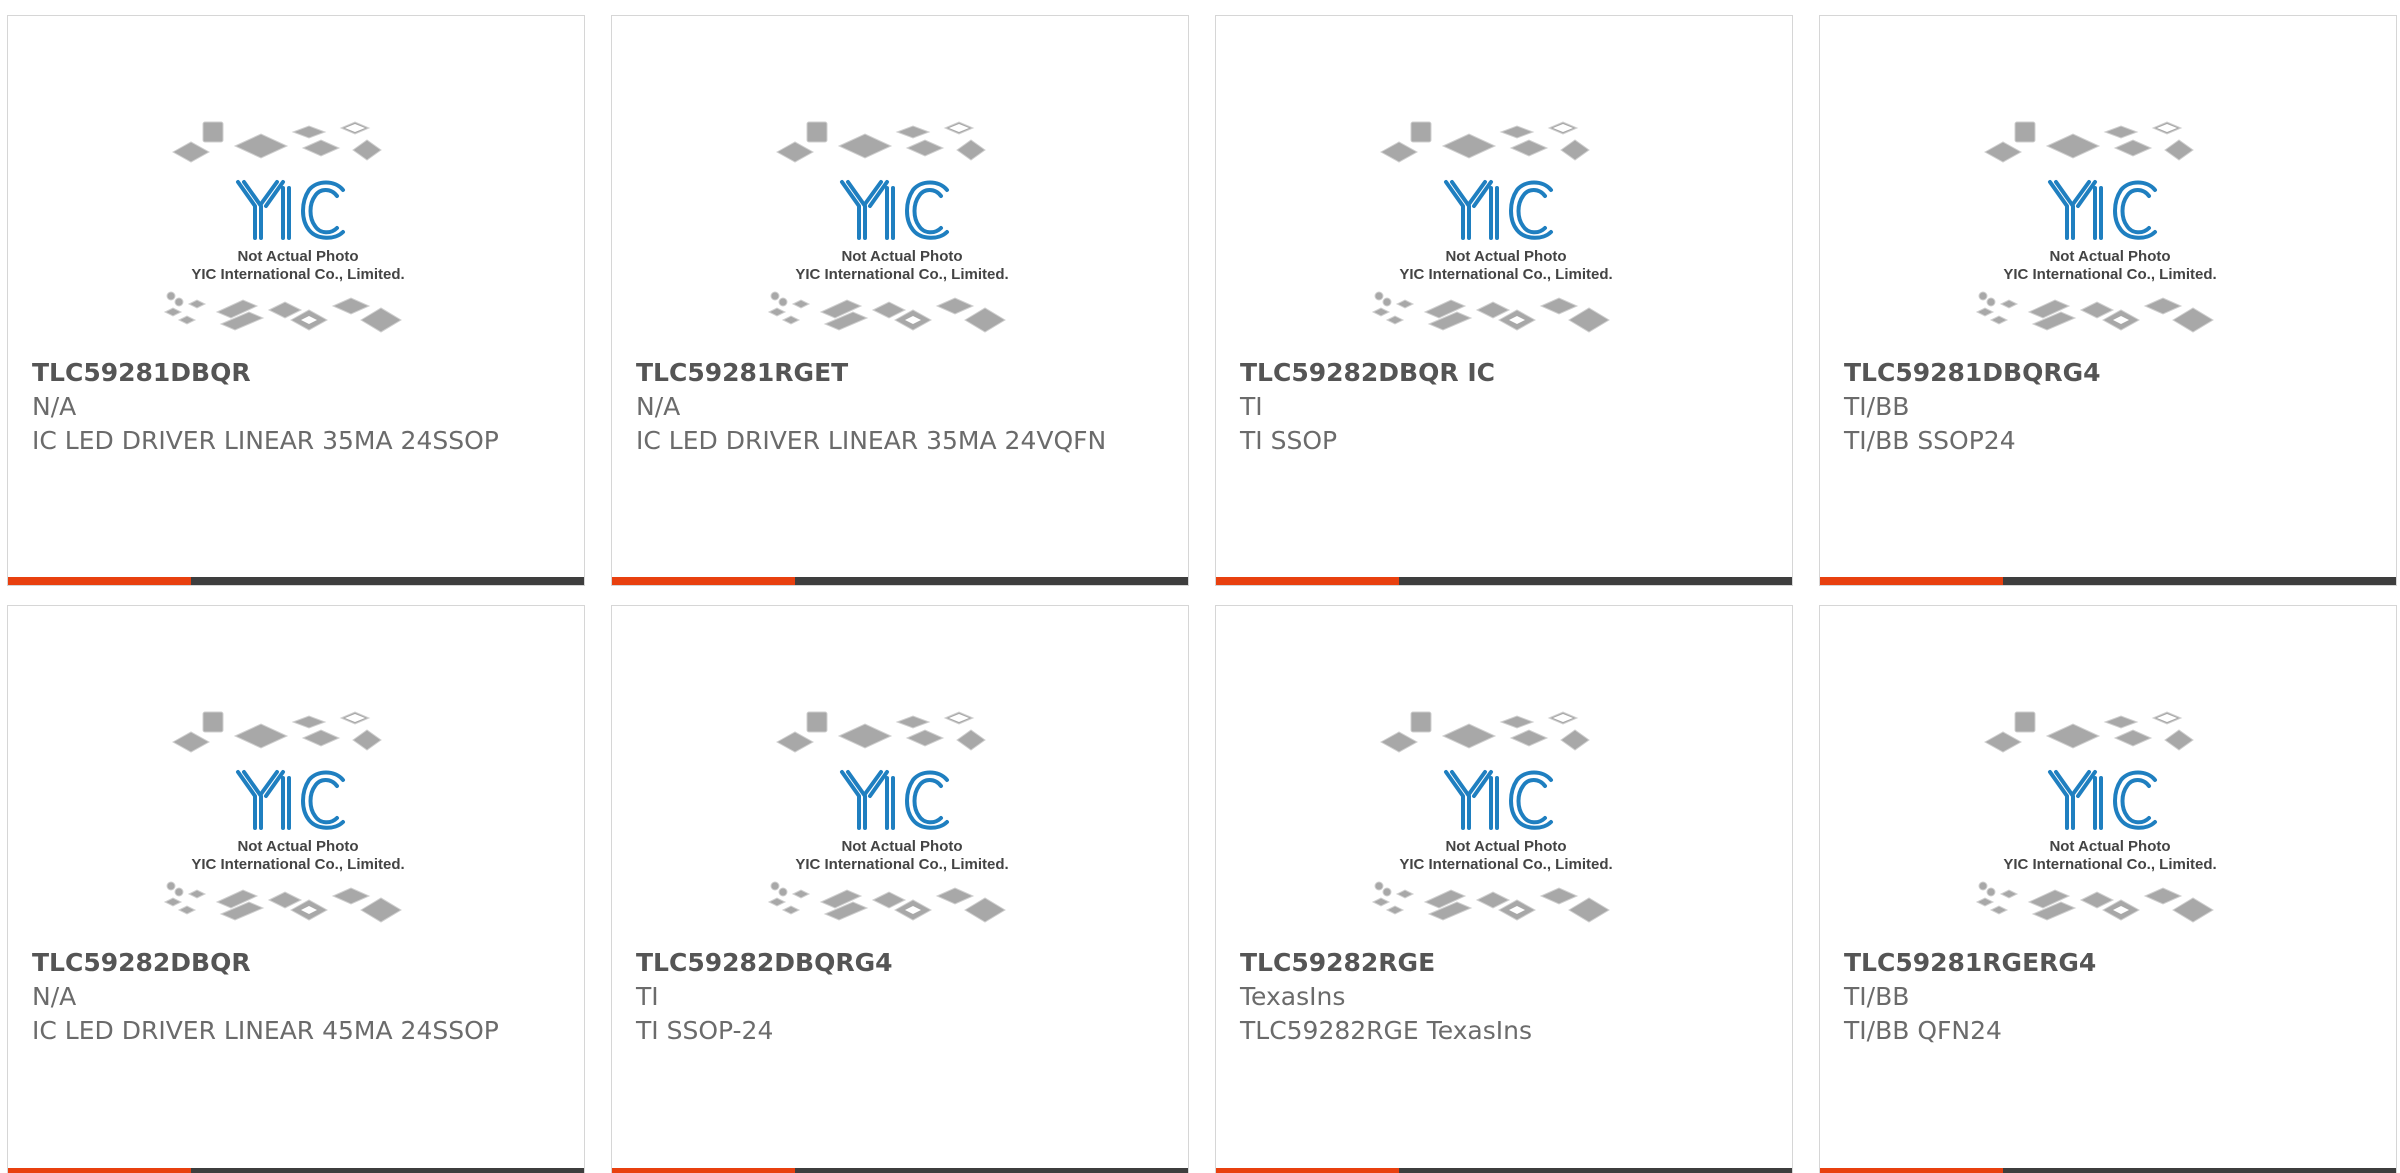  I want to click on part-number: TLC59282DBQRG4, so click(902, 963).